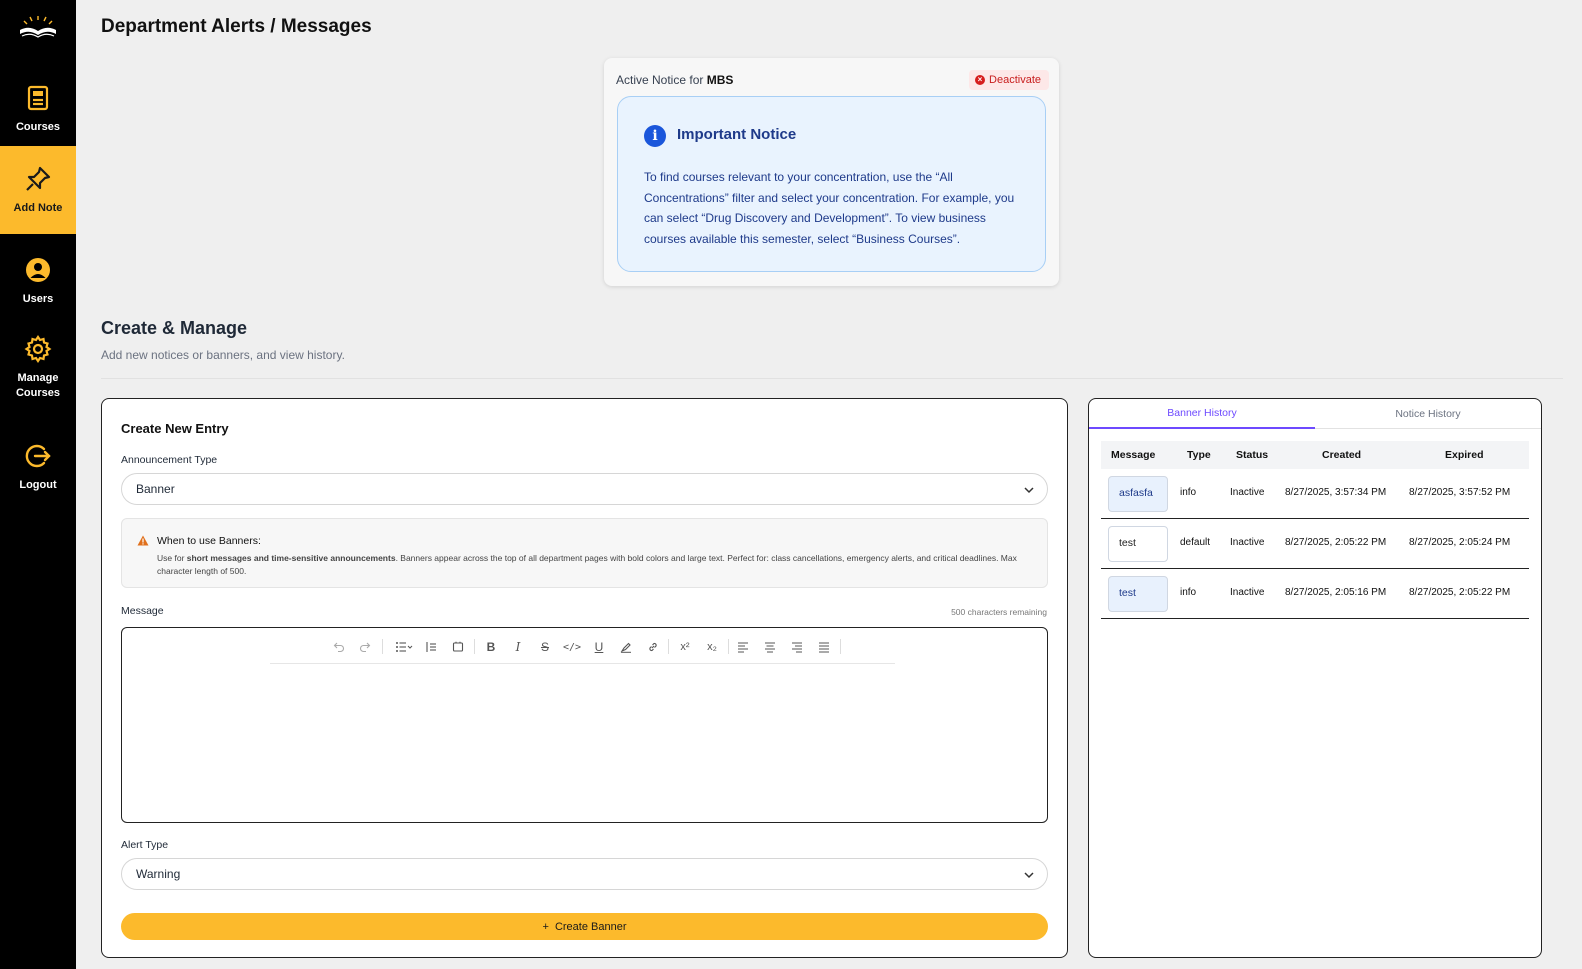 The height and width of the screenshot is (969, 1582). I want to click on type-cell: default, so click(1195, 542).